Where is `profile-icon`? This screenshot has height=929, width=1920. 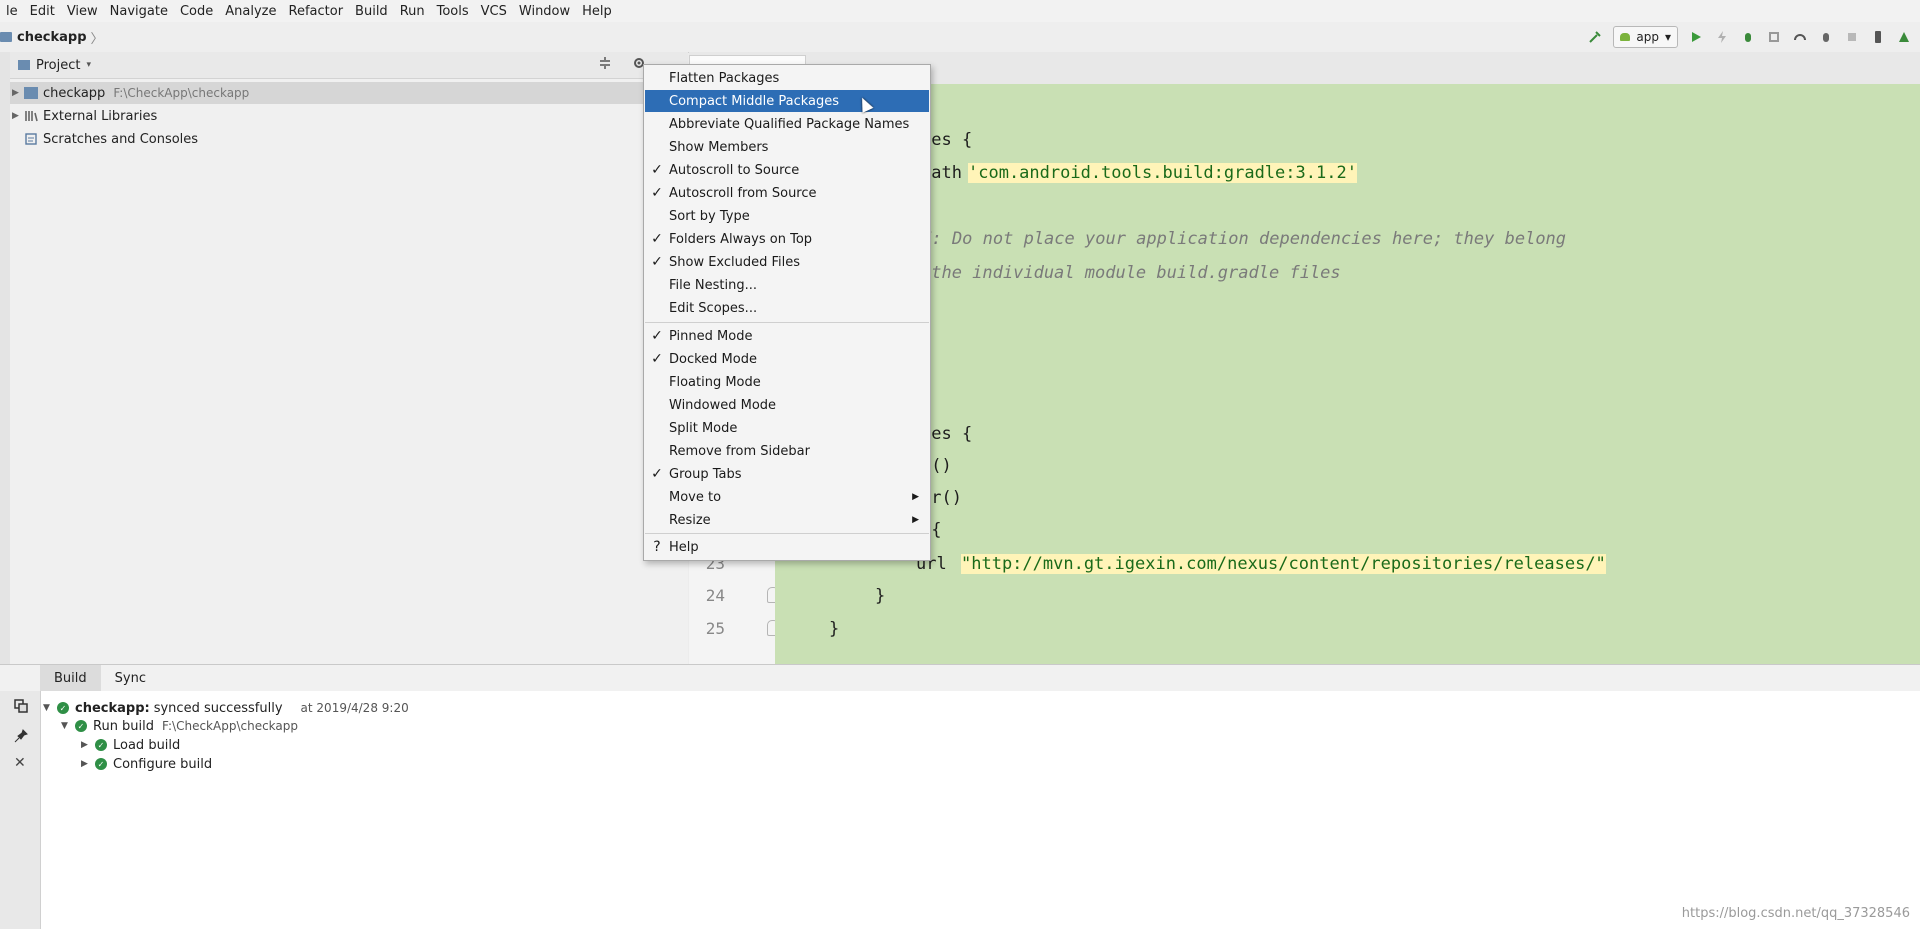 profile-icon is located at coordinates (1800, 37).